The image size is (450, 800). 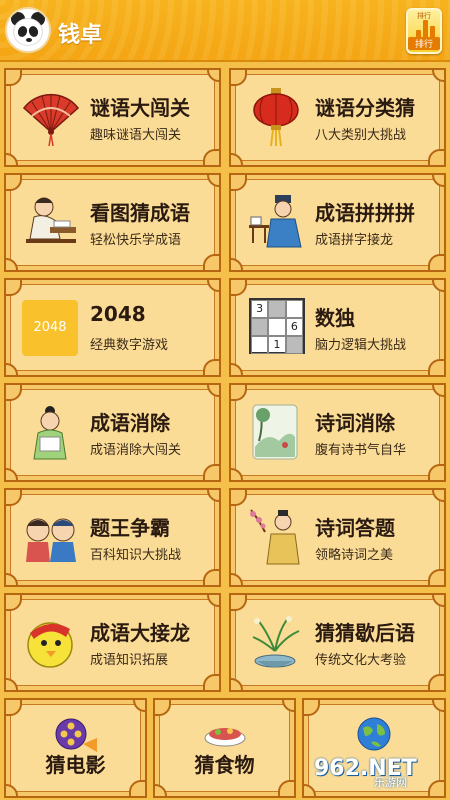 What do you see at coordinates (50, 645) in the screenshot?
I see `yellow-chick-icon` at bounding box center [50, 645].